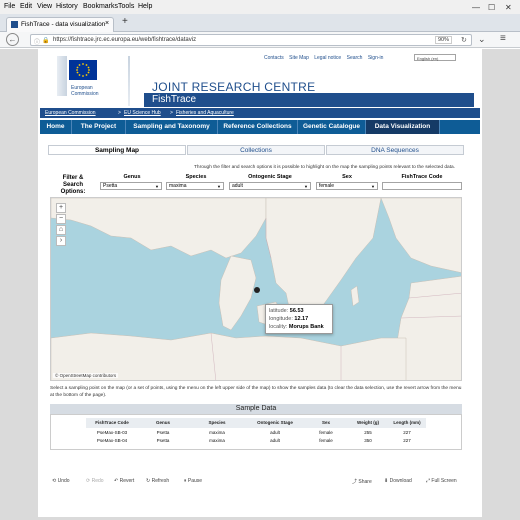 This screenshot has width=520, height=520. Describe the element at coordinates (428, 481) in the screenshot. I see `fullscreen-icon: ⤢` at that location.